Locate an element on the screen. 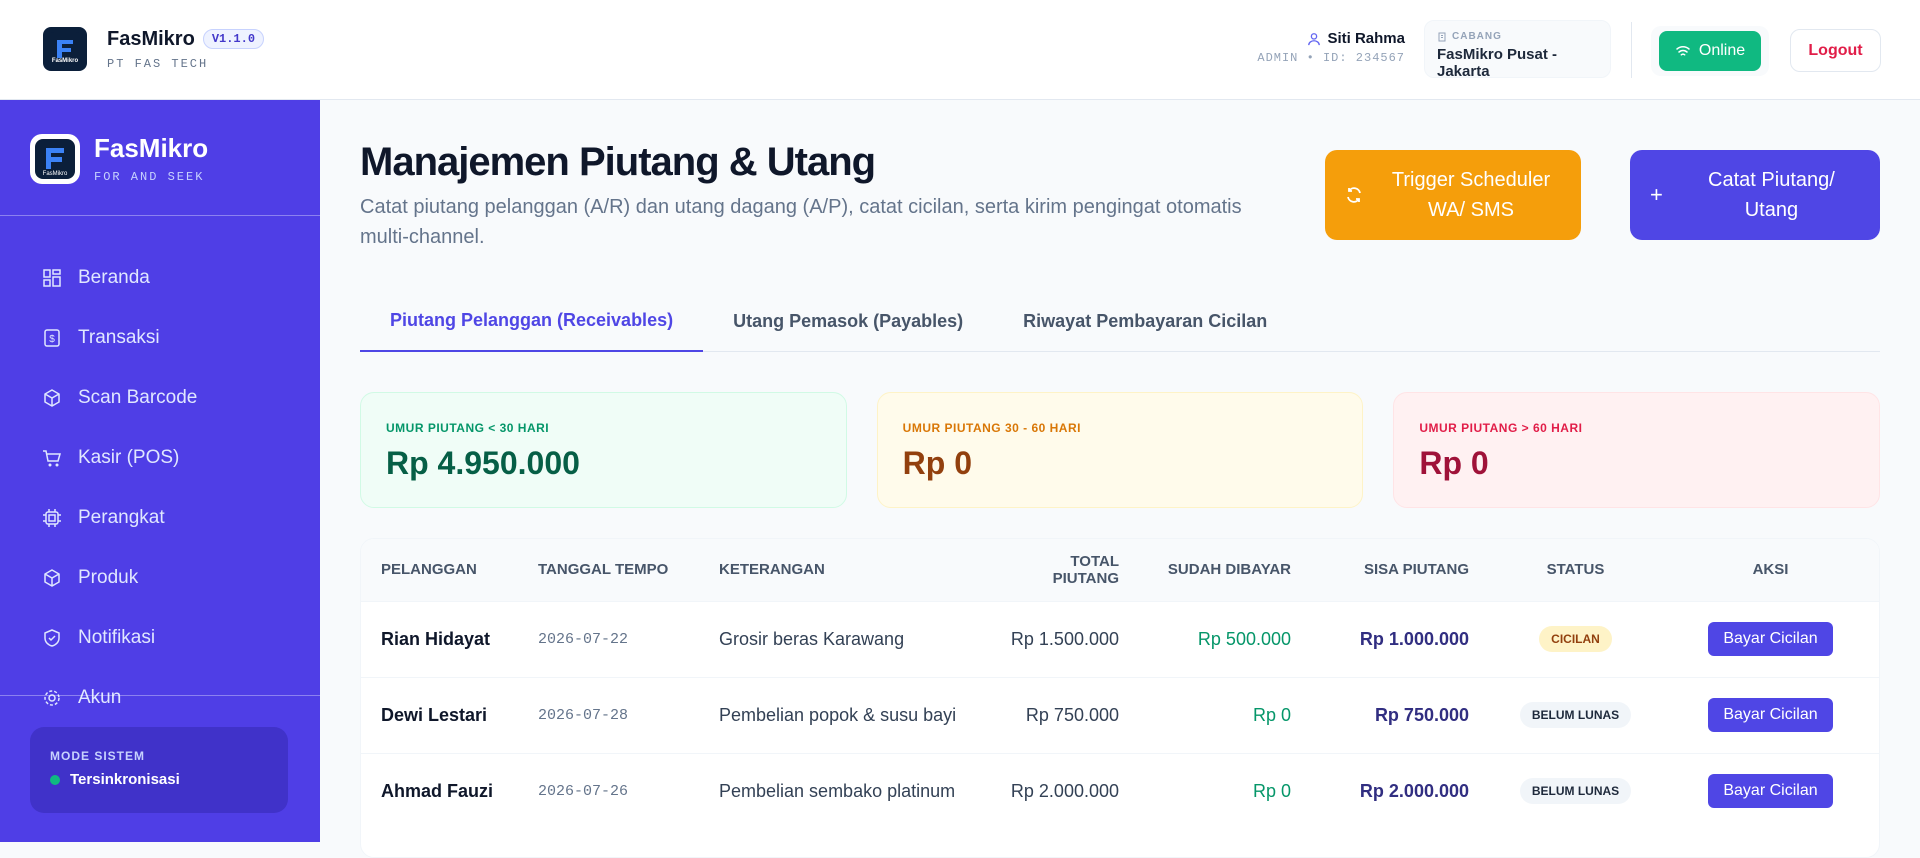 Image resolution: width=1920 pixels, height=858 pixels. tab-receivables: Piutang Pelanggan (Receivables) is located at coordinates (532, 321).